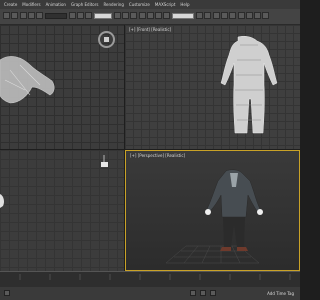 This screenshot has height=300, width=320. What do you see at coordinates (216, 15) in the screenshot?
I see `layer-icon` at bounding box center [216, 15].